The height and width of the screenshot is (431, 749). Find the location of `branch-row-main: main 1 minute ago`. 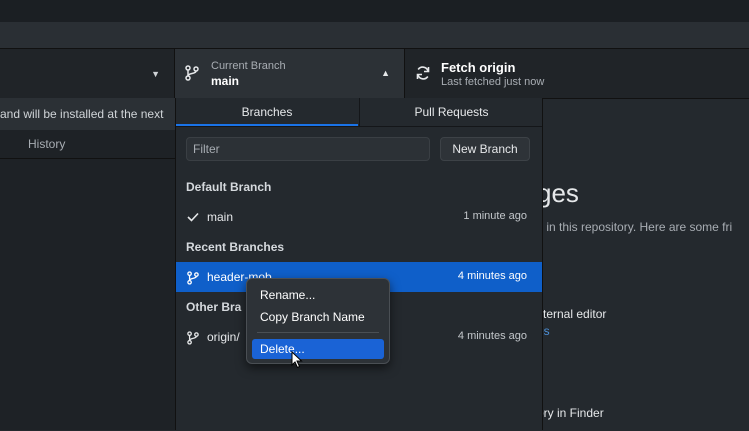

branch-row-main: main 1 minute ago is located at coordinates (359, 217).